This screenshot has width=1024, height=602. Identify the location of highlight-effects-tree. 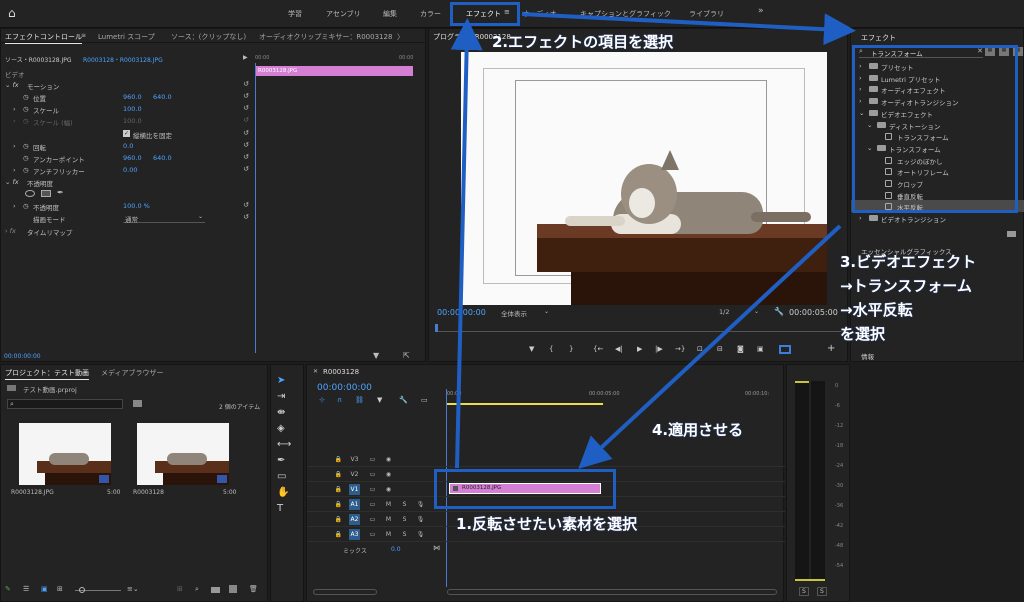
(935, 129).